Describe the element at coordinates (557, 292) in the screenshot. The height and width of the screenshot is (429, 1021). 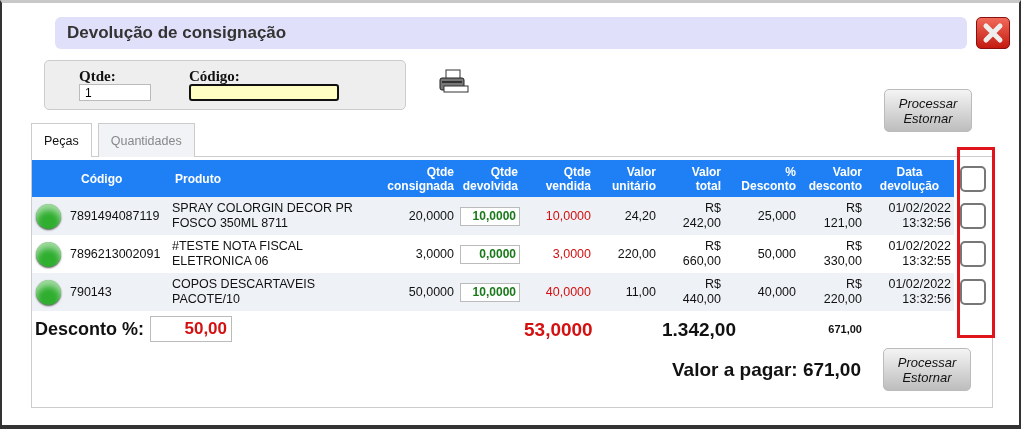
I see `table-cell: 40,0000` at that location.